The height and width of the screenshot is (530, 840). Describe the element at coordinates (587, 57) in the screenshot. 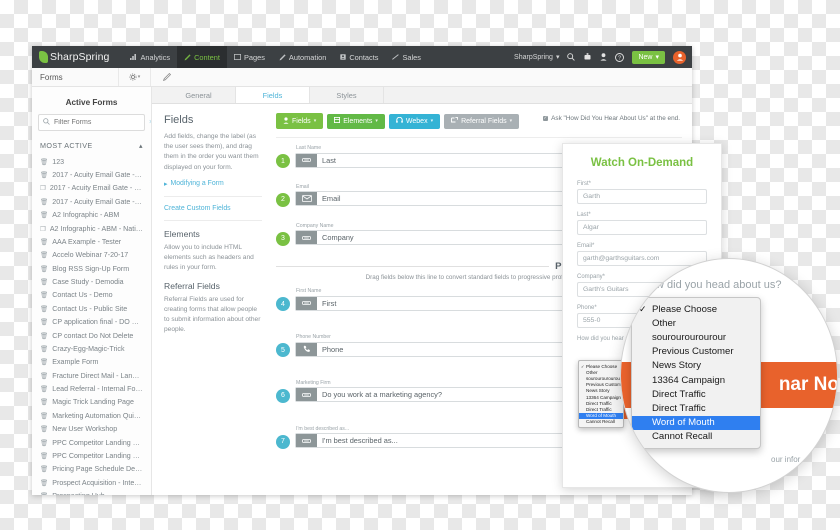

I see `automation-robot-icon` at that location.